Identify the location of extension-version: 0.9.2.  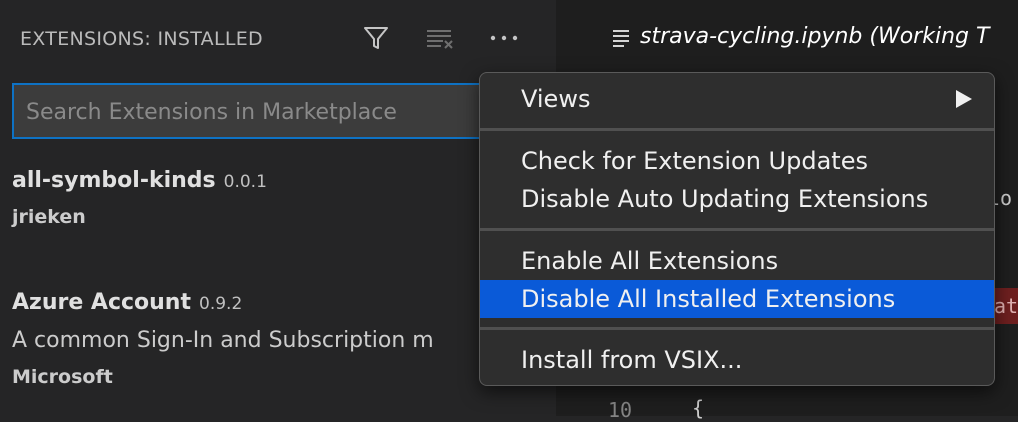
(221, 304).